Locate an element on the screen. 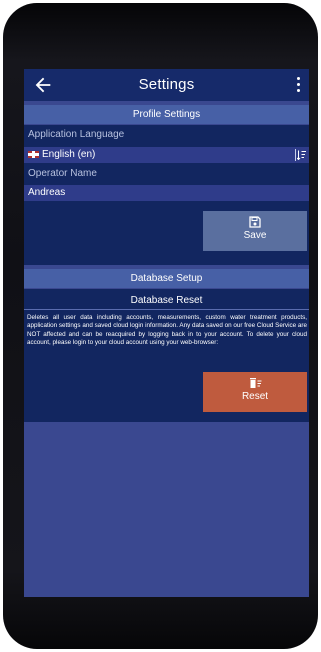  profile-settings-header: Profile Settings is located at coordinates (166, 114).